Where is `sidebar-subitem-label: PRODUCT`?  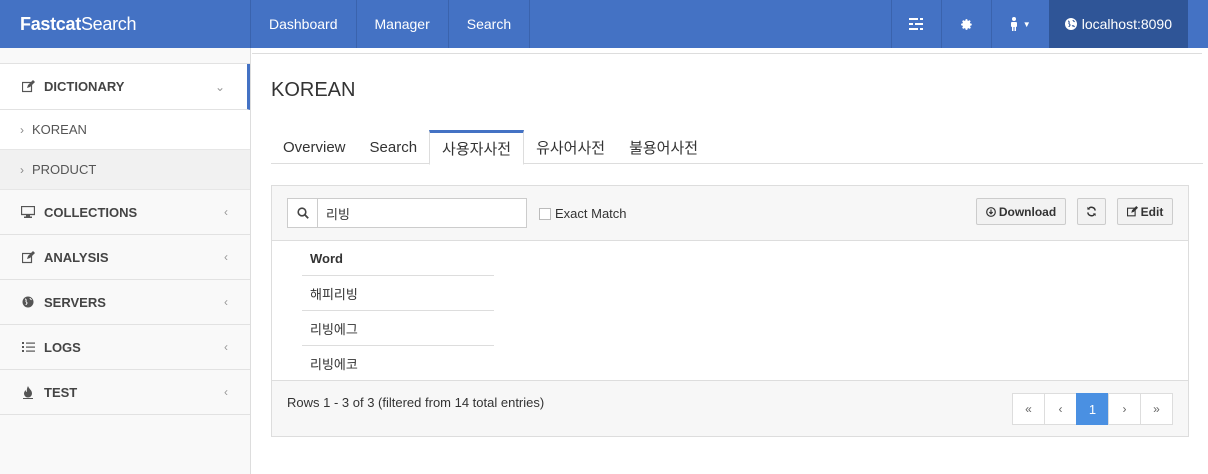 sidebar-subitem-label: PRODUCT is located at coordinates (64, 169).